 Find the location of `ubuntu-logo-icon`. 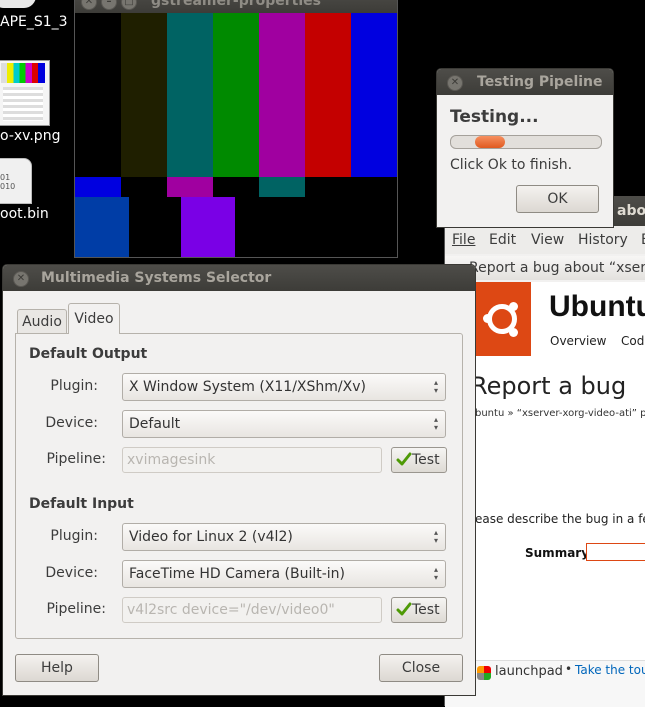

ubuntu-logo-icon is located at coordinates (503, 319).